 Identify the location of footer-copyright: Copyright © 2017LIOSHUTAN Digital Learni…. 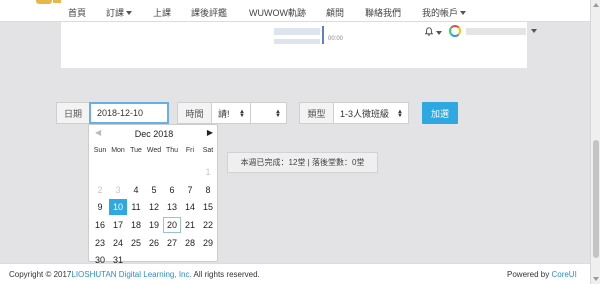
(134, 274).